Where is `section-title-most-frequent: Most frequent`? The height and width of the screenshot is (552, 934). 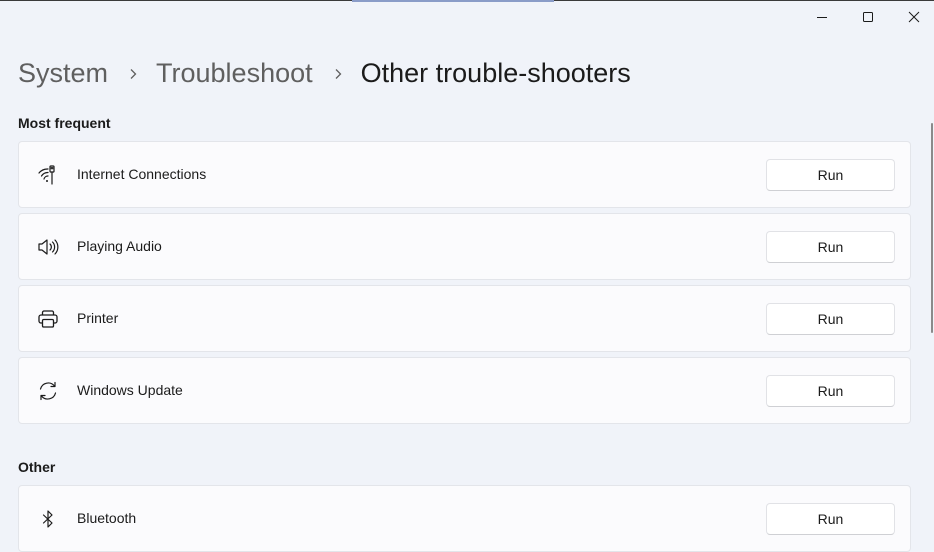
section-title-most-frequent: Most frequent is located at coordinates (64, 123).